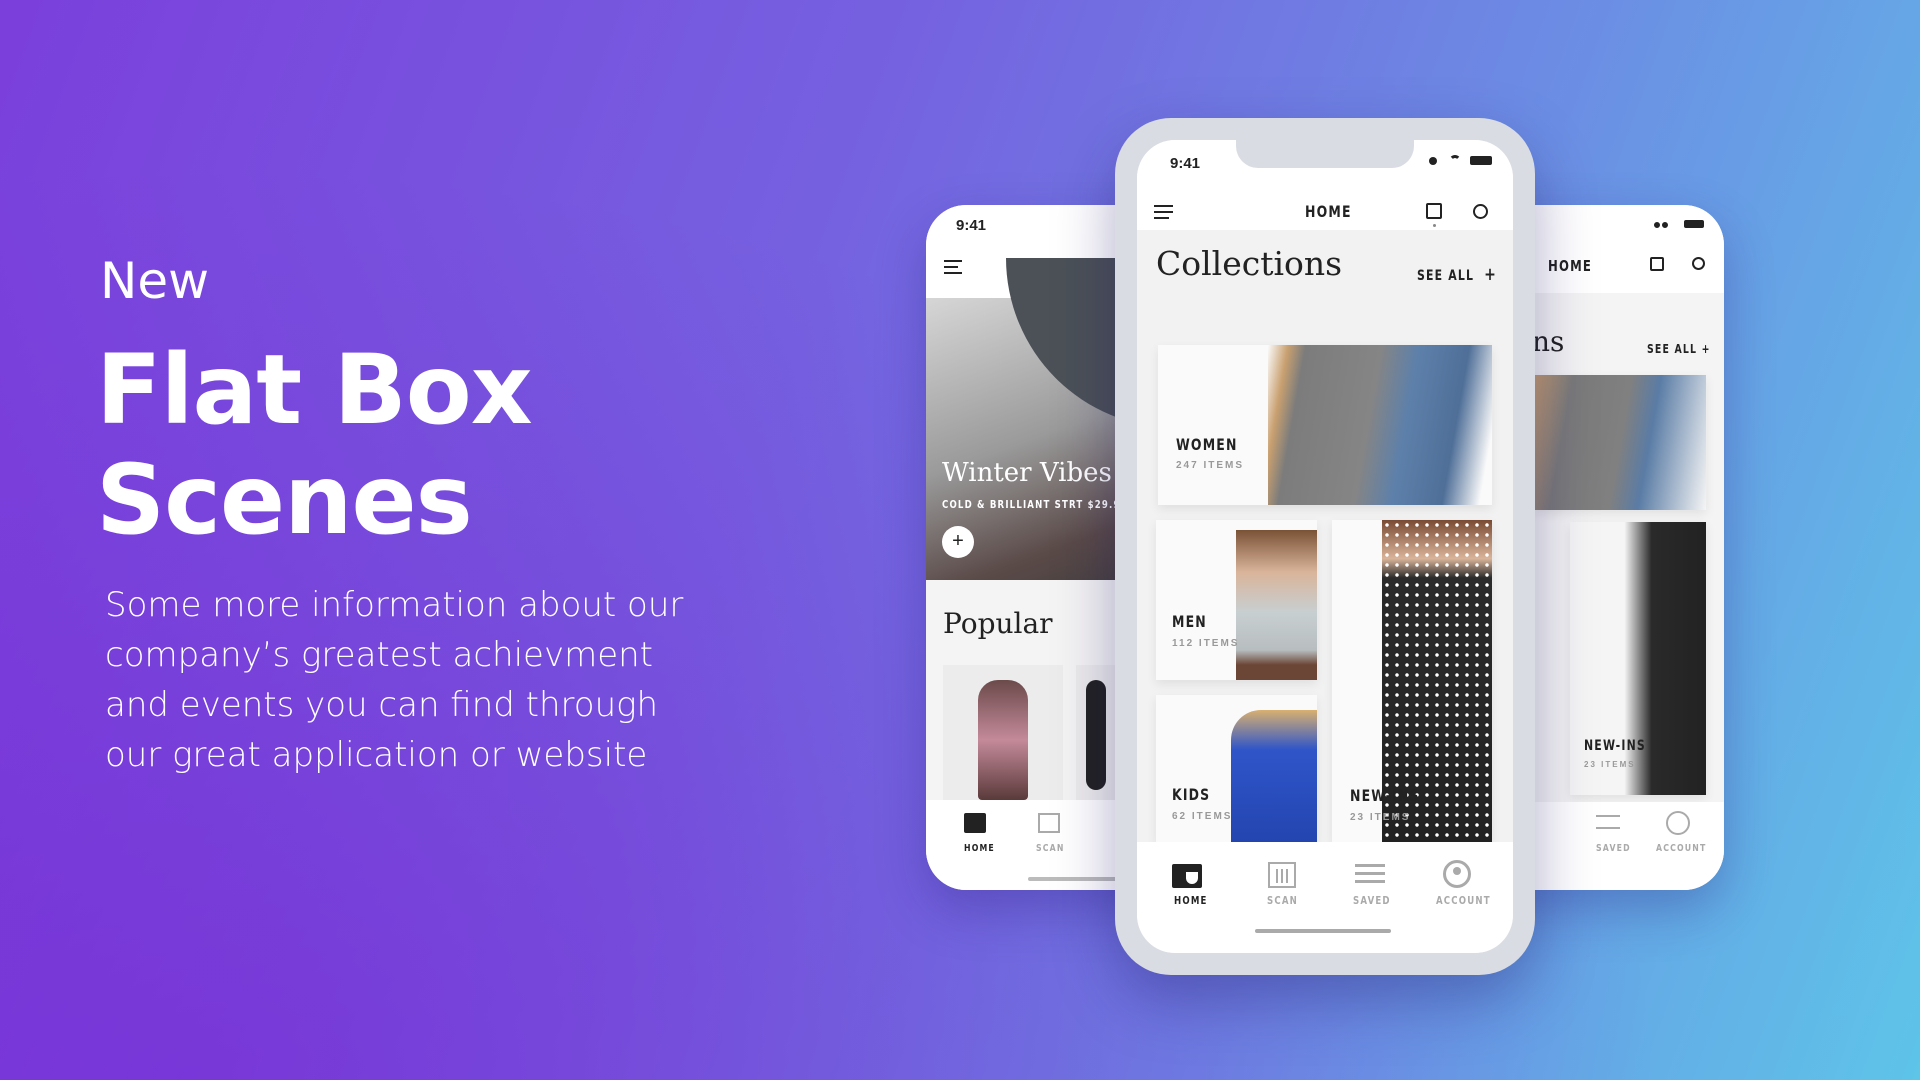 This screenshot has height=1080, width=1920. I want to click on nav-account: ACCOUNT, so click(1681, 848).